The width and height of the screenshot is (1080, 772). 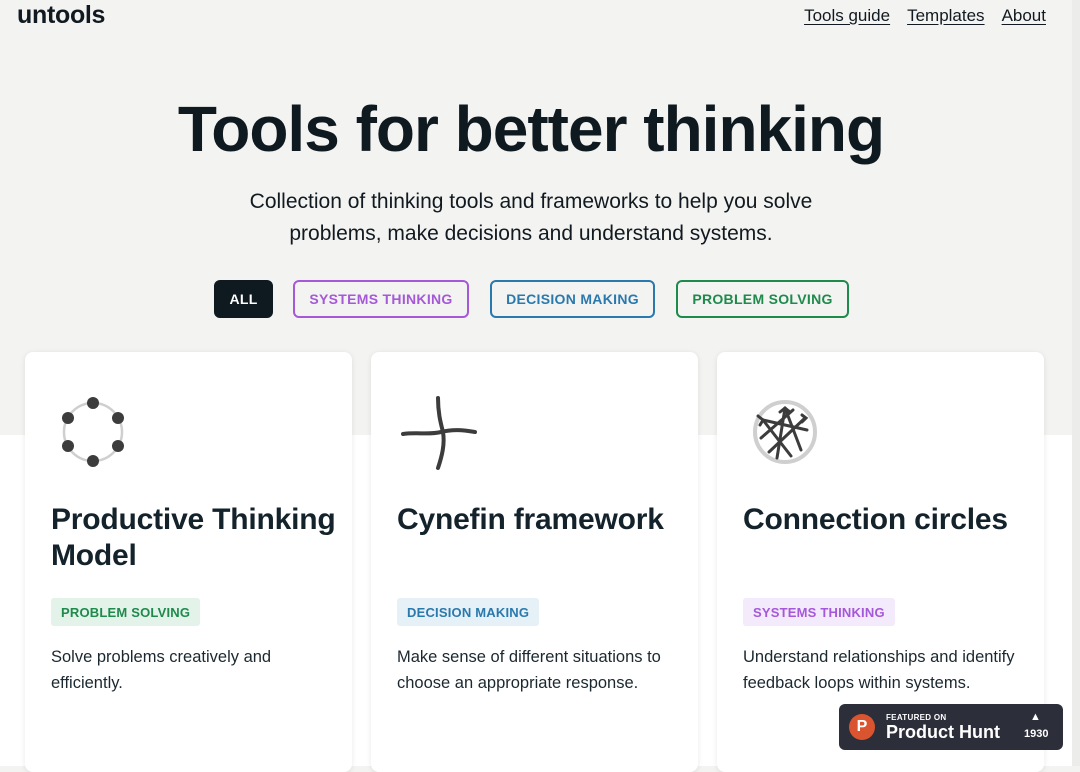 What do you see at coordinates (1024, 16) in the screenshot?
I see `nav-link-about: About` at bounding box center [1024, 16].